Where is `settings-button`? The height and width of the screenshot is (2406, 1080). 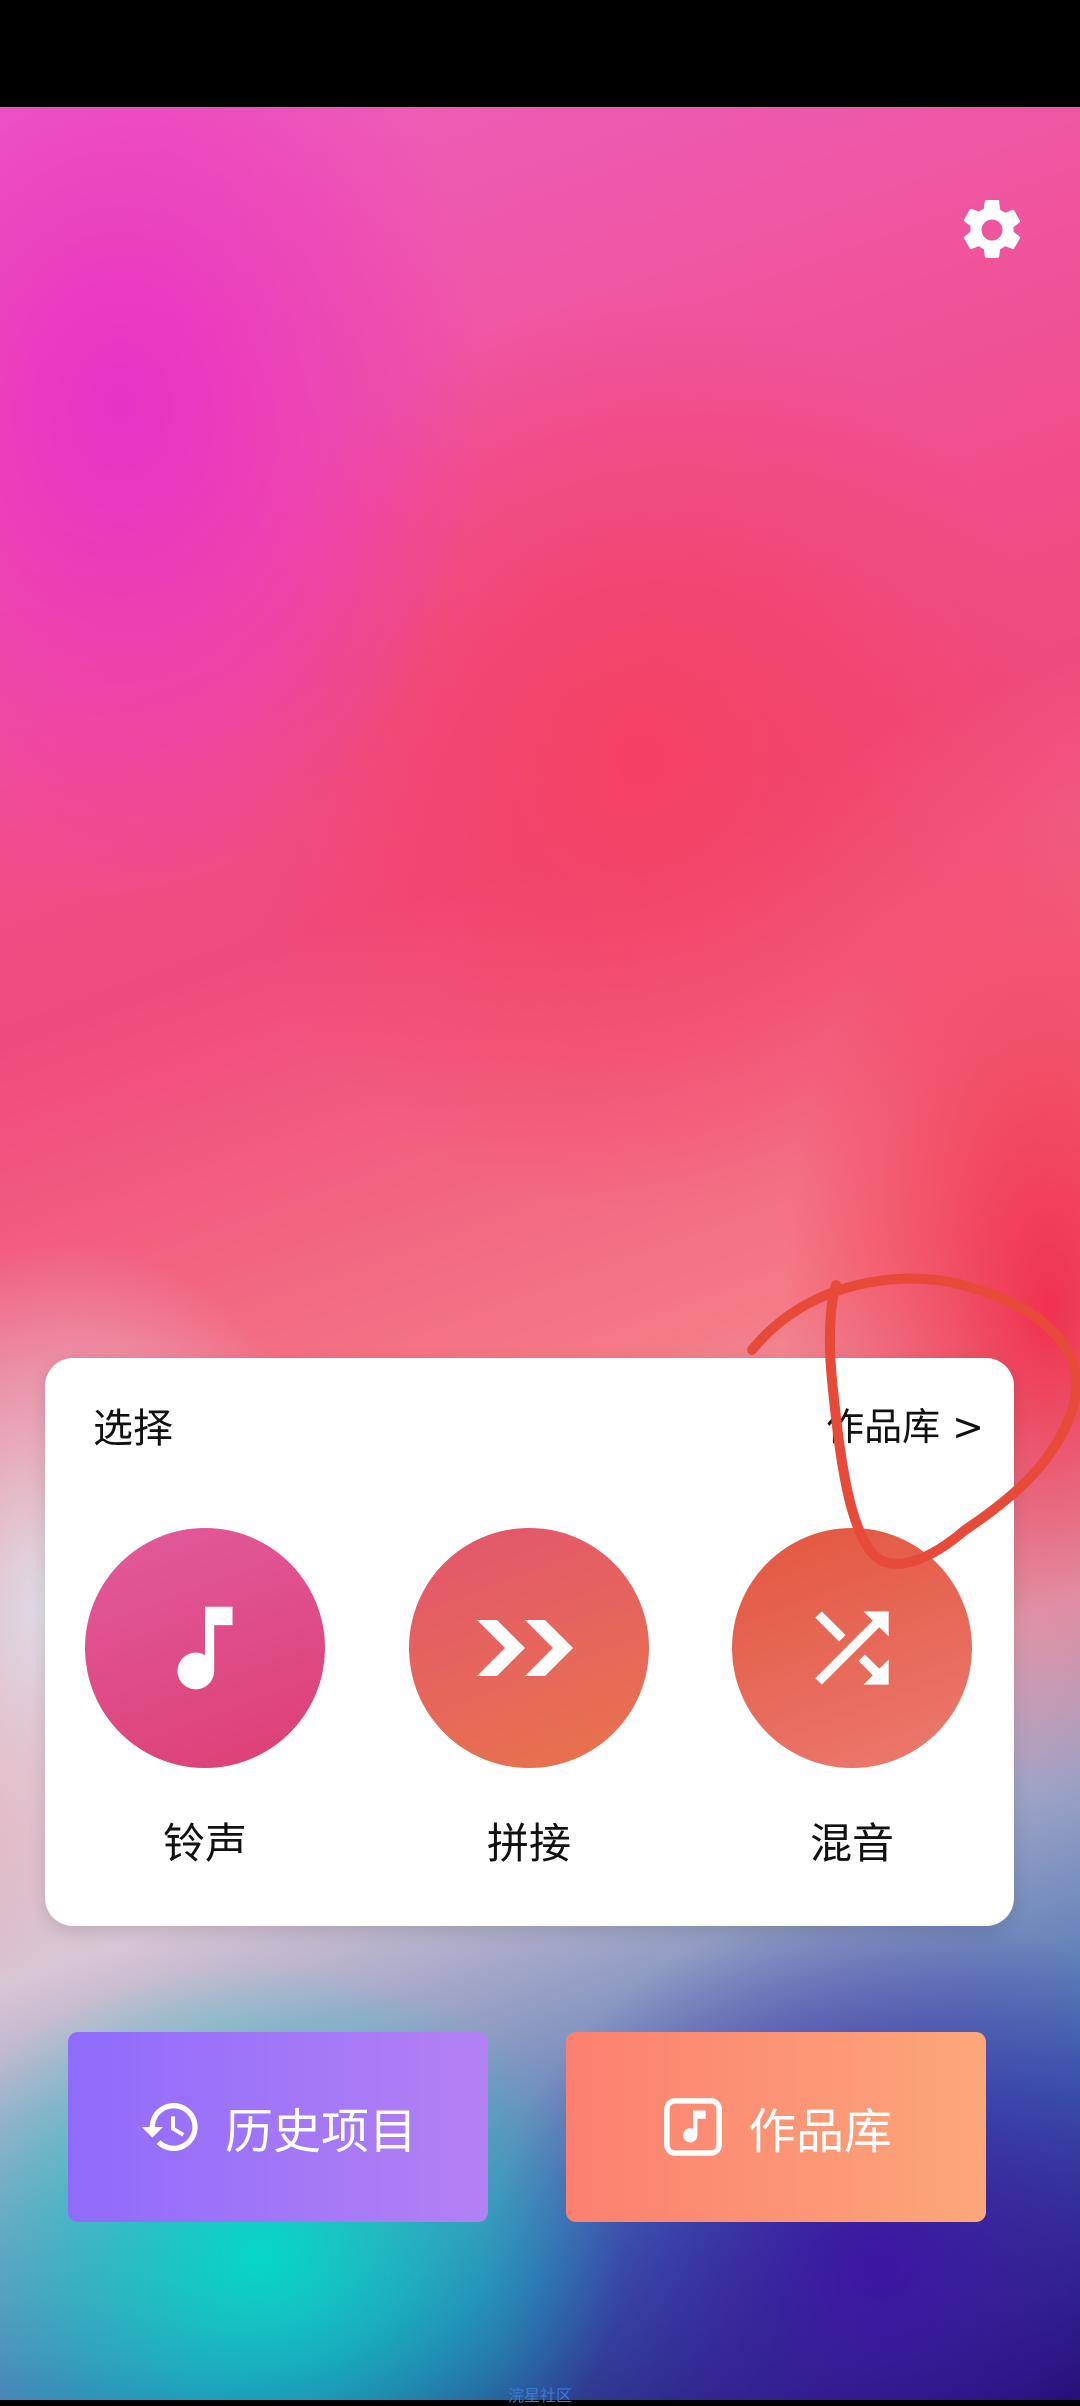 settings-button is located at coordinates (992, 230).